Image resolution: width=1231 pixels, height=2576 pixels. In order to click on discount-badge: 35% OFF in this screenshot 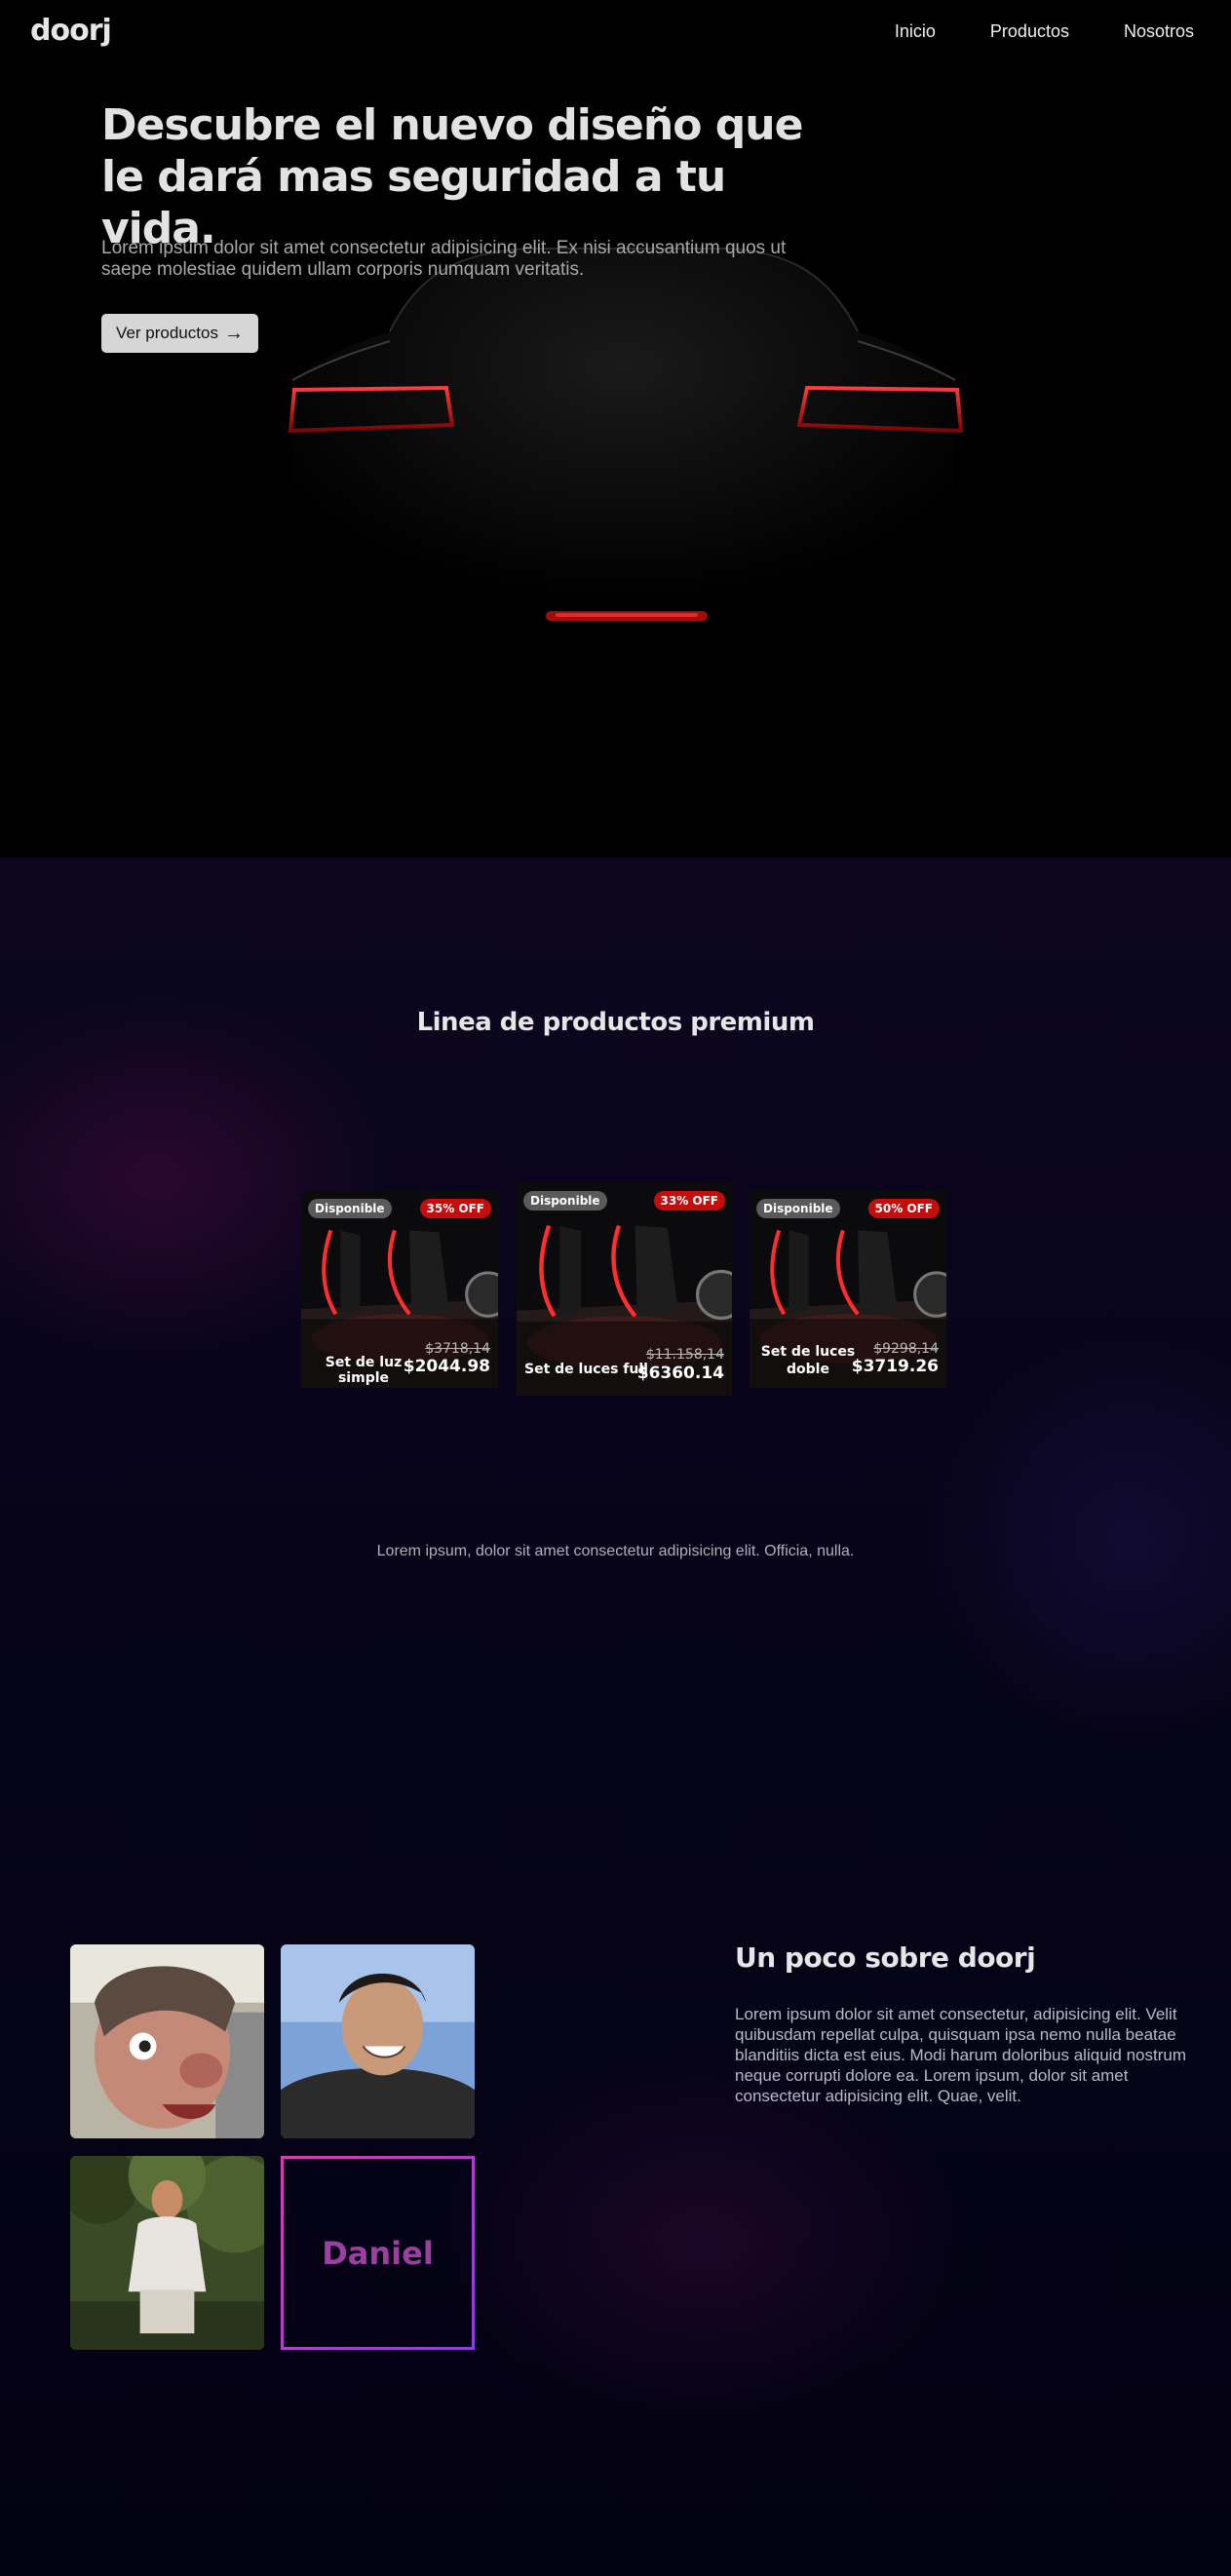, I will do `click(455, 1208)`.